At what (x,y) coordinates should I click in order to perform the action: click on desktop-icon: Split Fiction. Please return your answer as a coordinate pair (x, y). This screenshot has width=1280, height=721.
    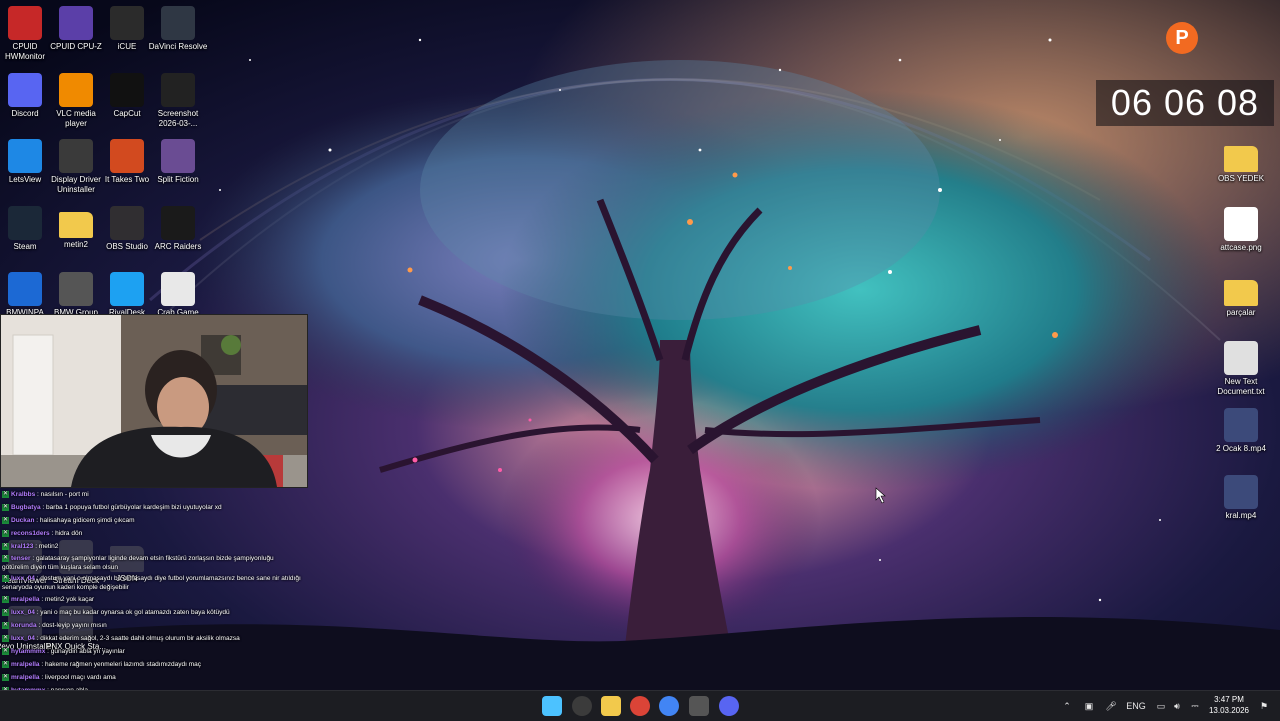
    Looking at the image, I should click on (178, 162).